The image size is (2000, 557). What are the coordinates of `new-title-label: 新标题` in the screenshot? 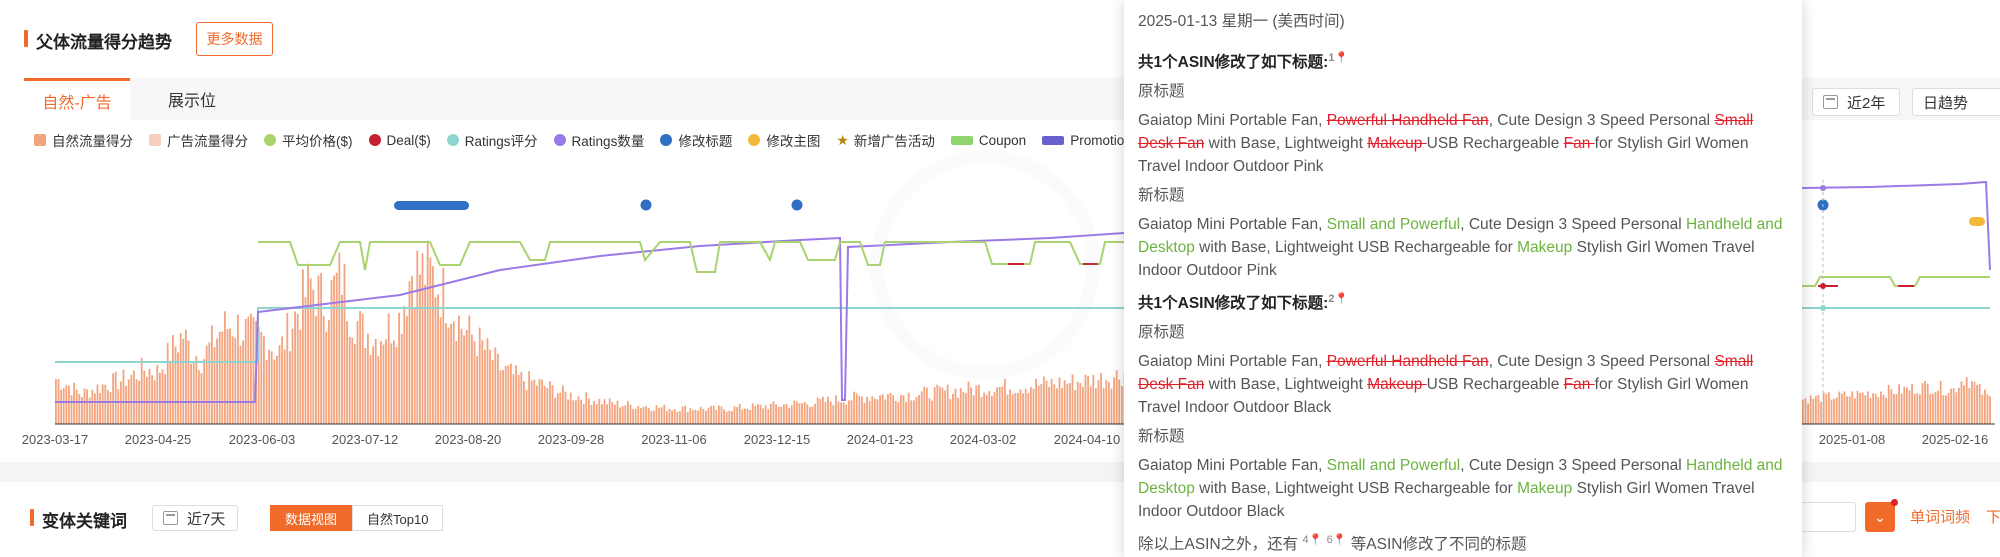 It's located at (1161, 196).